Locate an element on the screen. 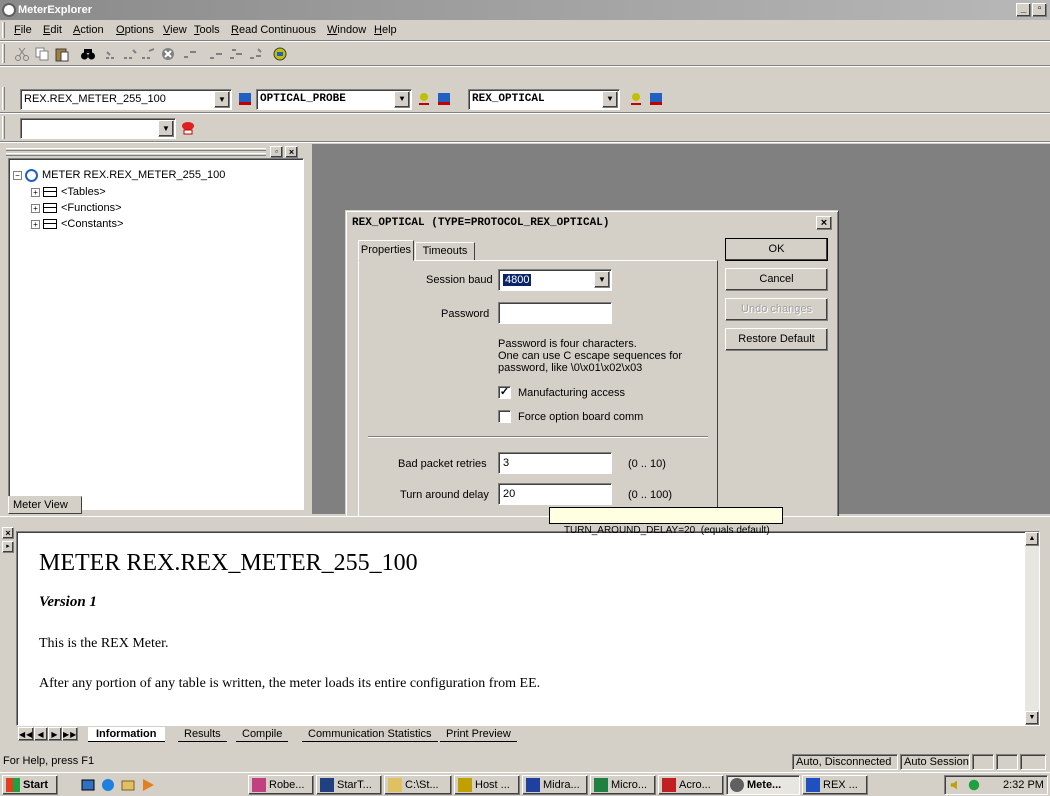 The height and width of the screenshot is (796, 1050). tab-print-preview: Print Preview is located at coordinates (478, 734).